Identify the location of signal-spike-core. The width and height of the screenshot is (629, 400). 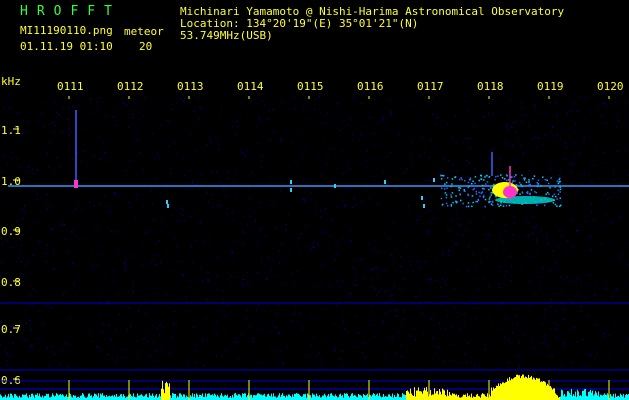
(76, 184).